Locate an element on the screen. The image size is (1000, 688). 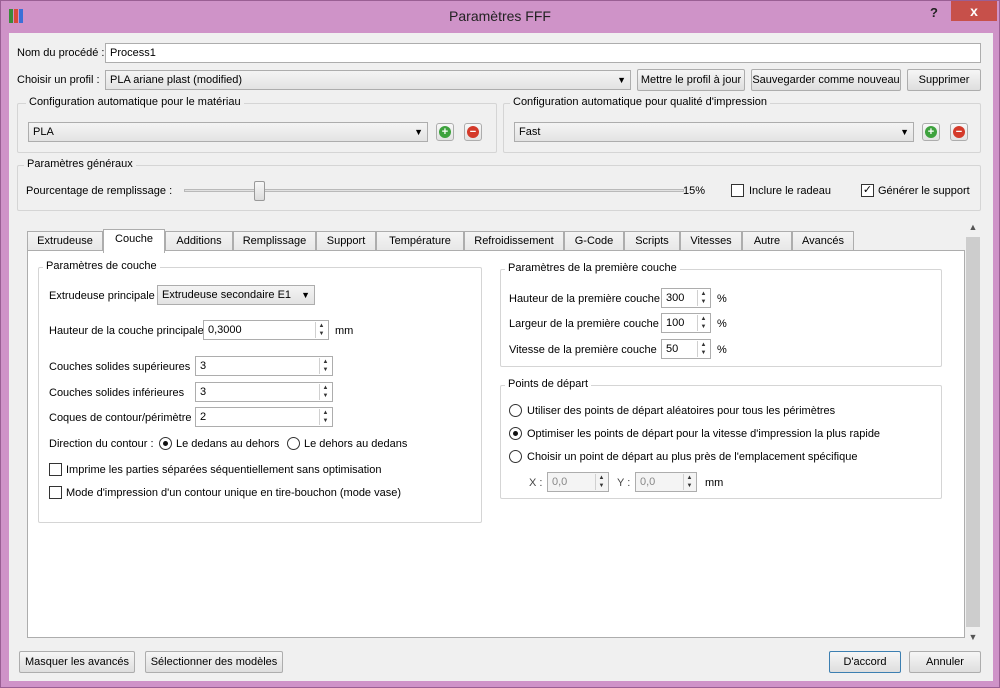
start-random-radio is located at coordinates (515, 410).